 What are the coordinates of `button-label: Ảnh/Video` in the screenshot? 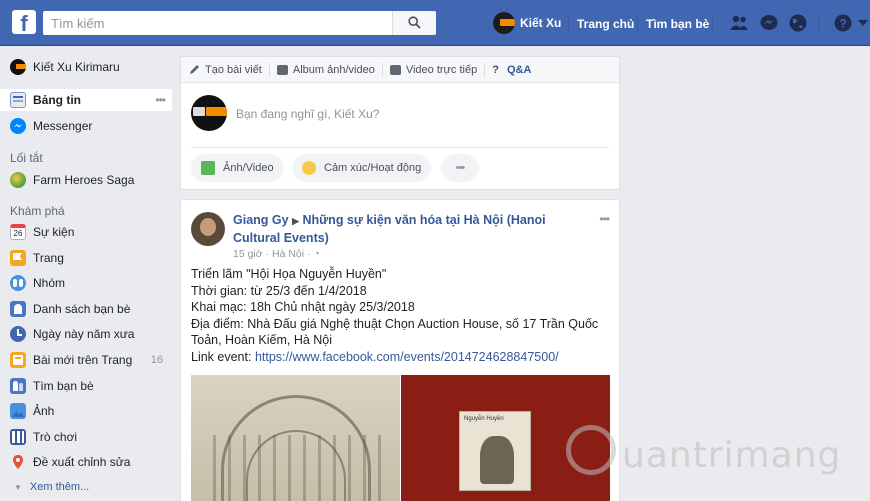 It's located at (248, 168).